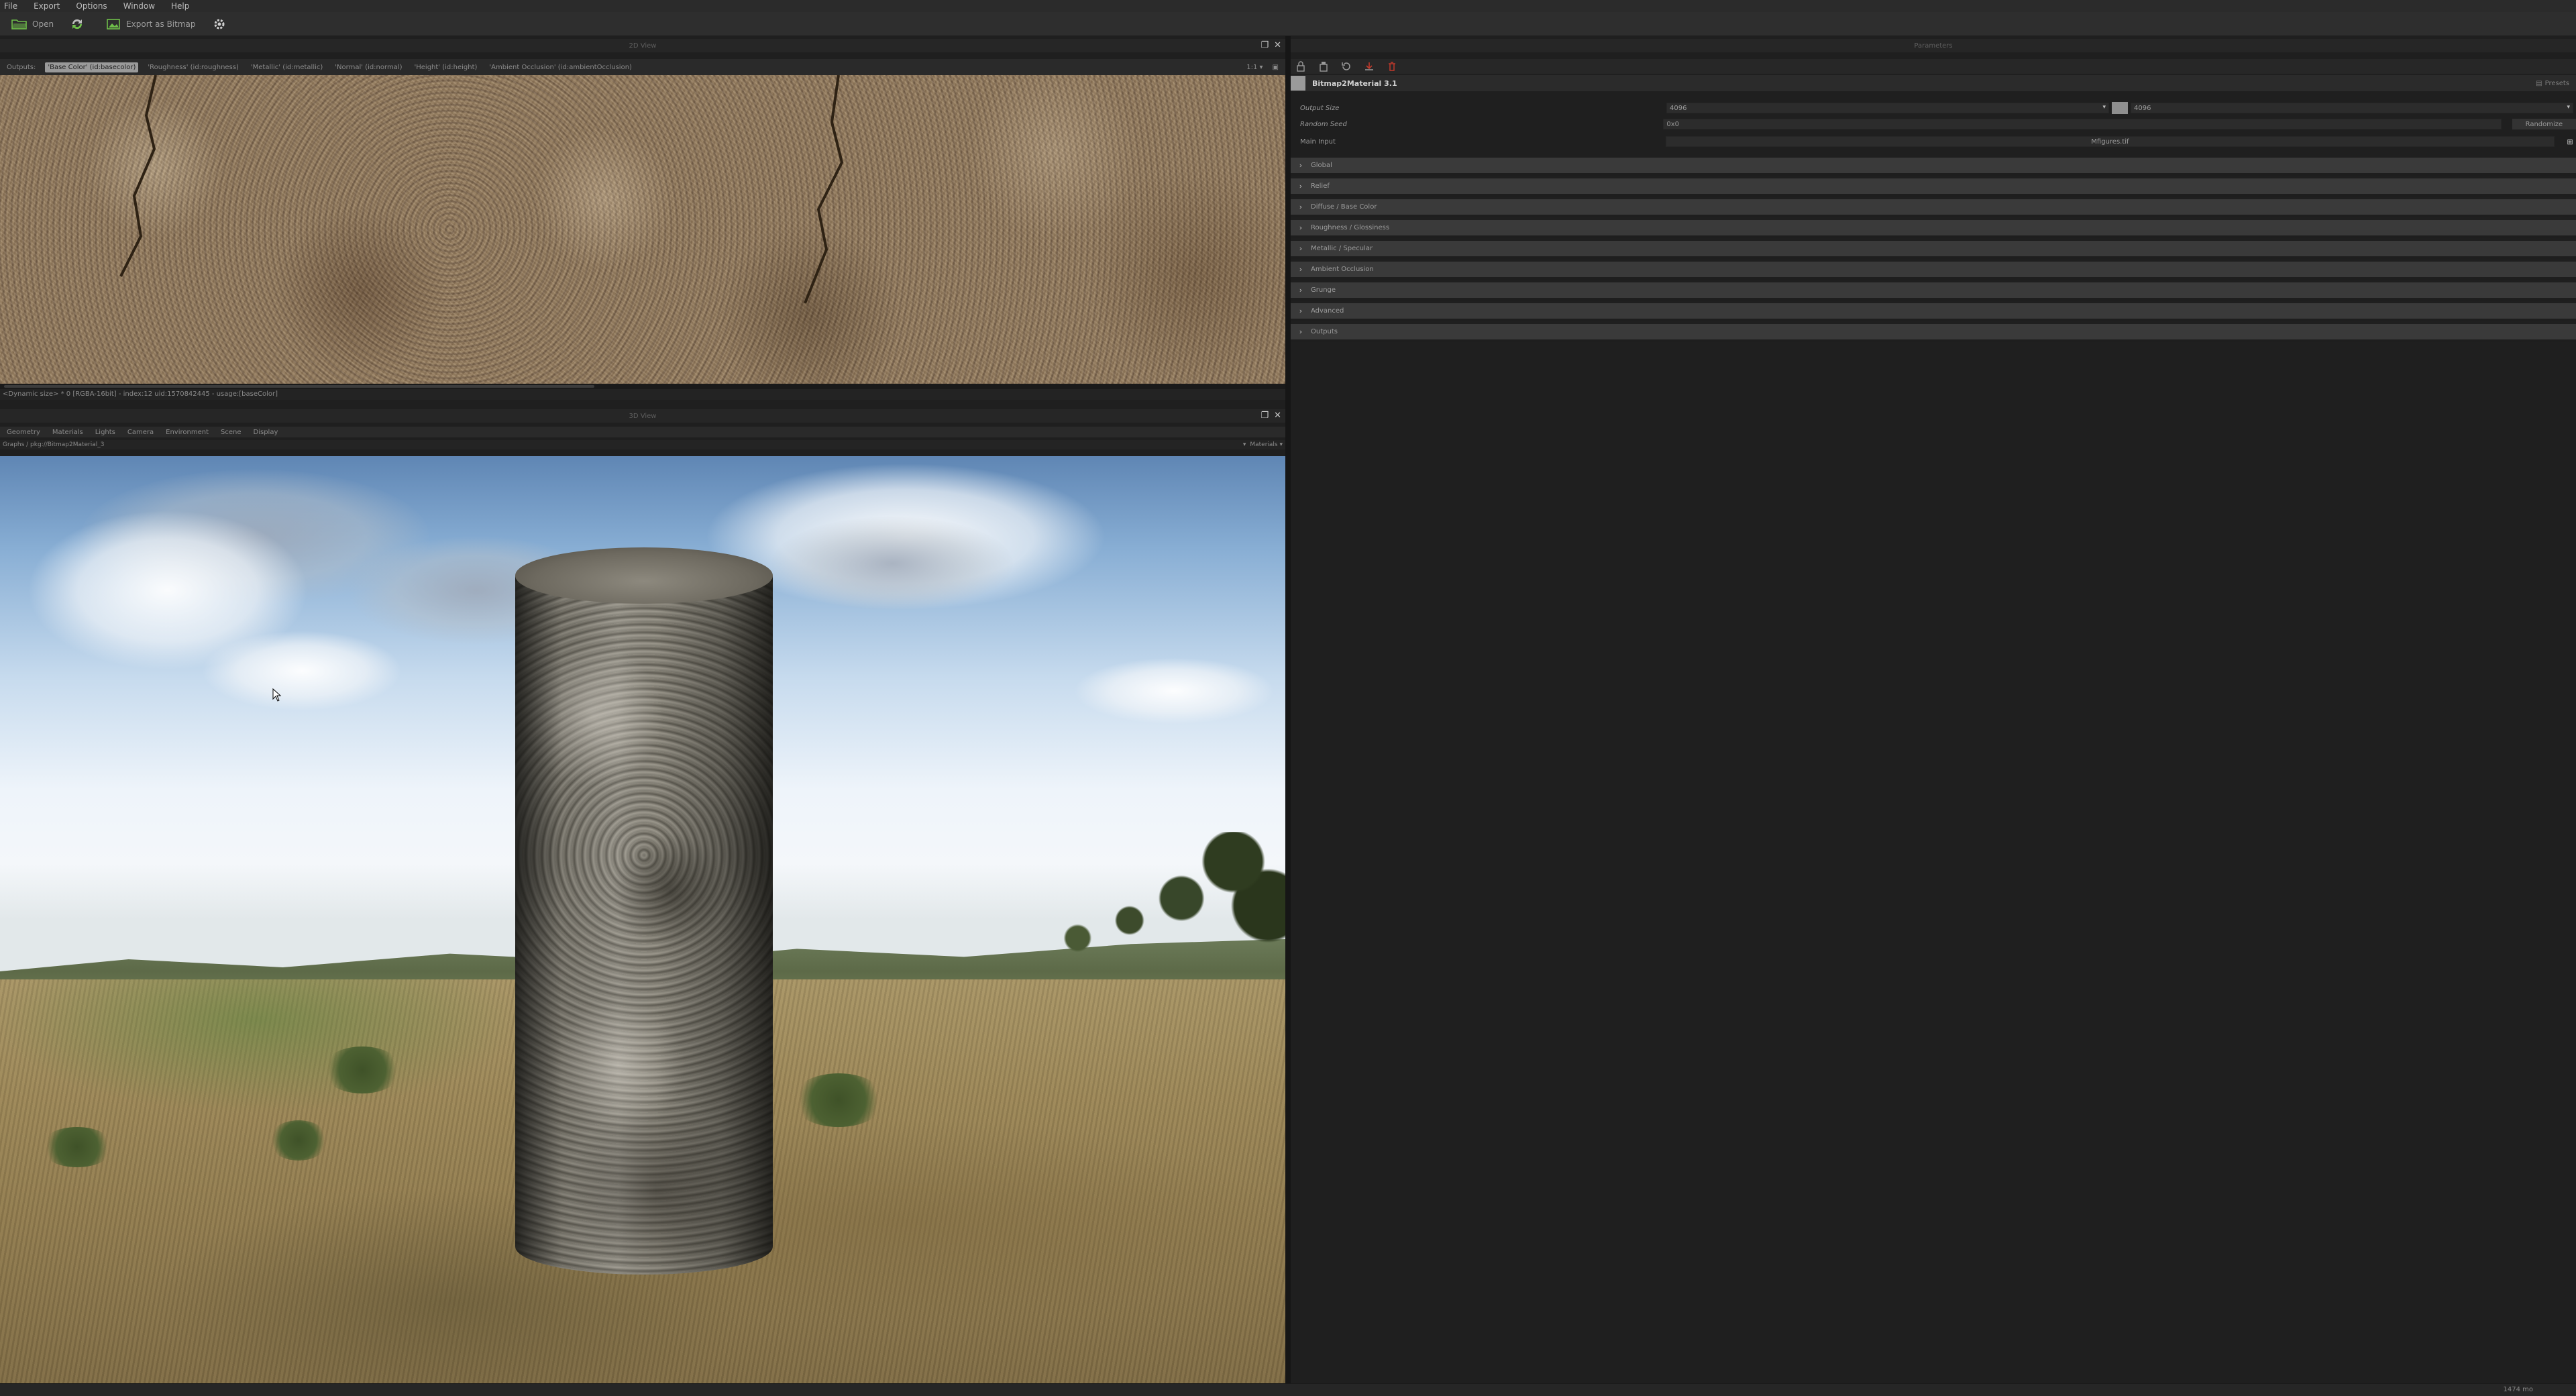  I want to click on random-seed-row: Random Seed 0x0 Randomize, so click(1933, 124).